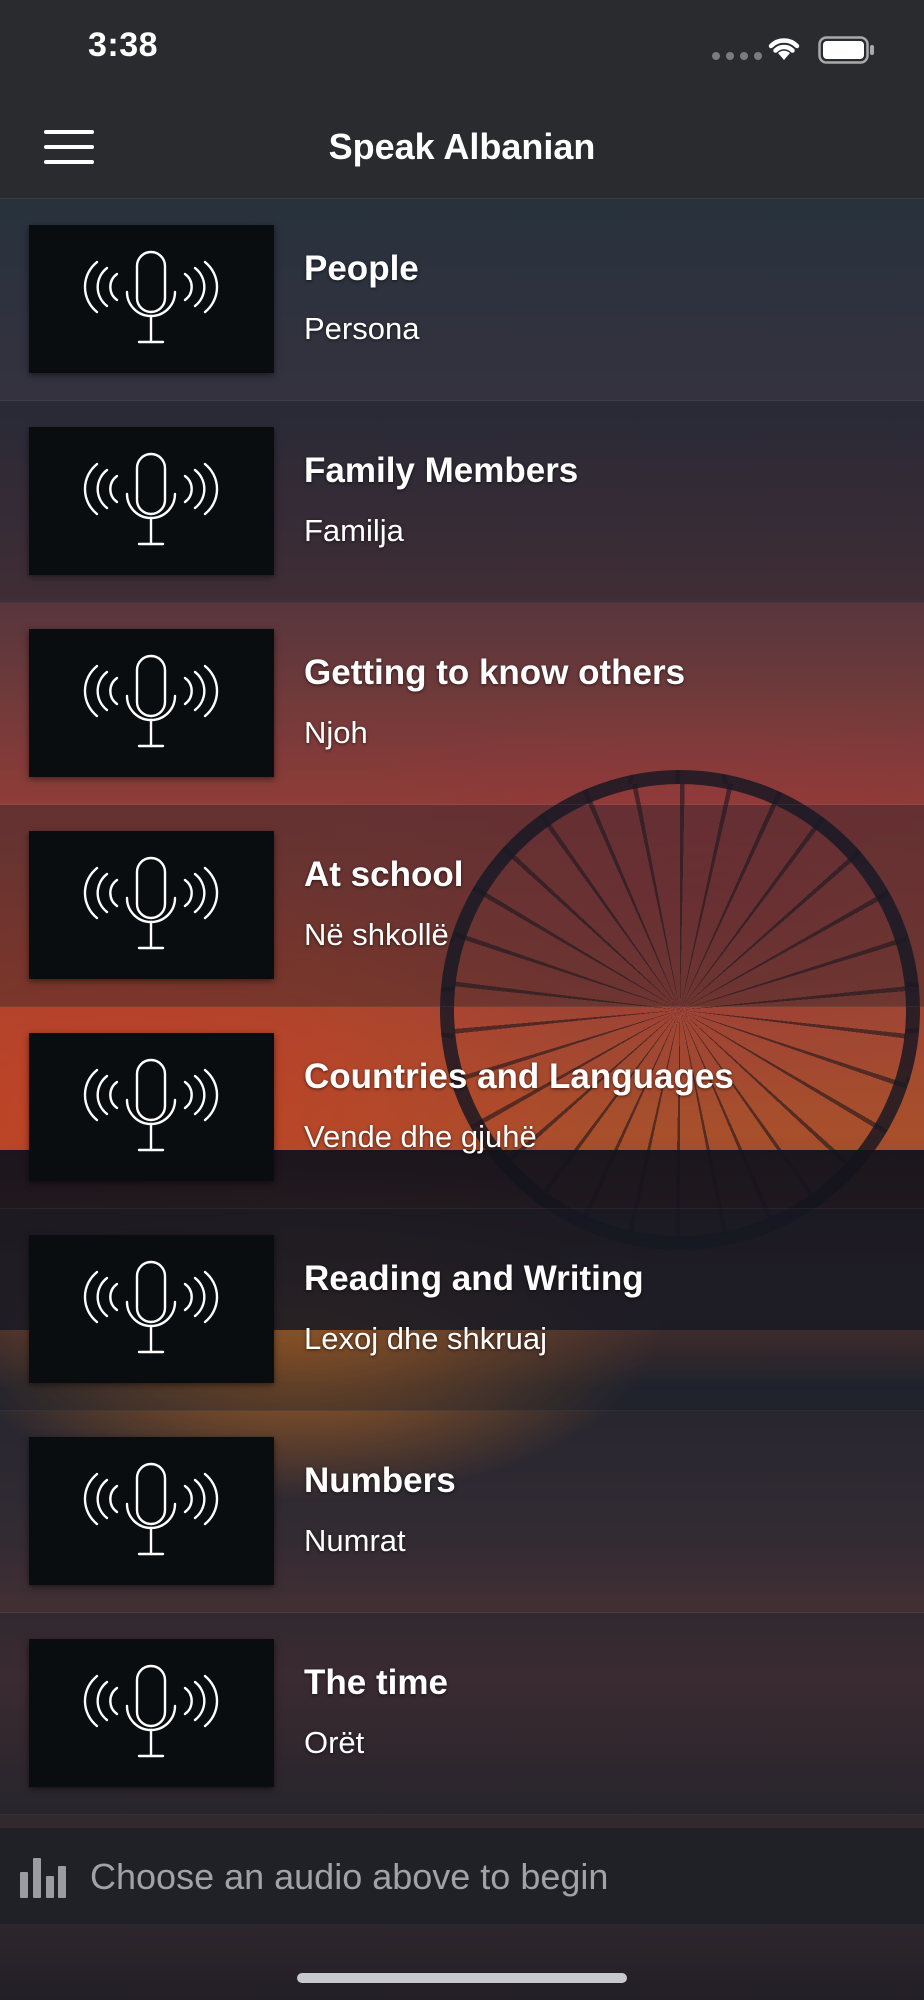  I want to click on navigation-bar: Speak Albanian, so click(462, 149).